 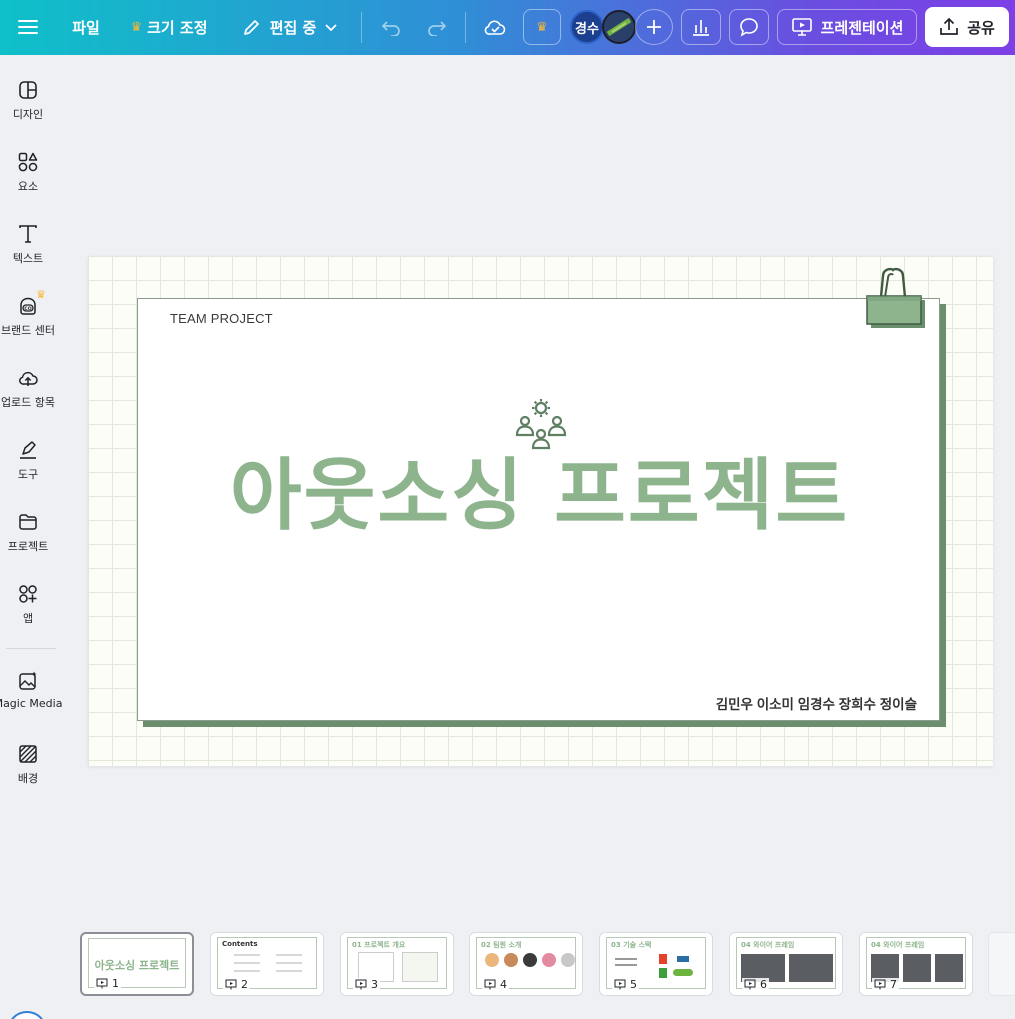 What do you see at coordinates (31, 648) in the screenshot?
I see `sidebar-divider` at bounding box center [31, 648].